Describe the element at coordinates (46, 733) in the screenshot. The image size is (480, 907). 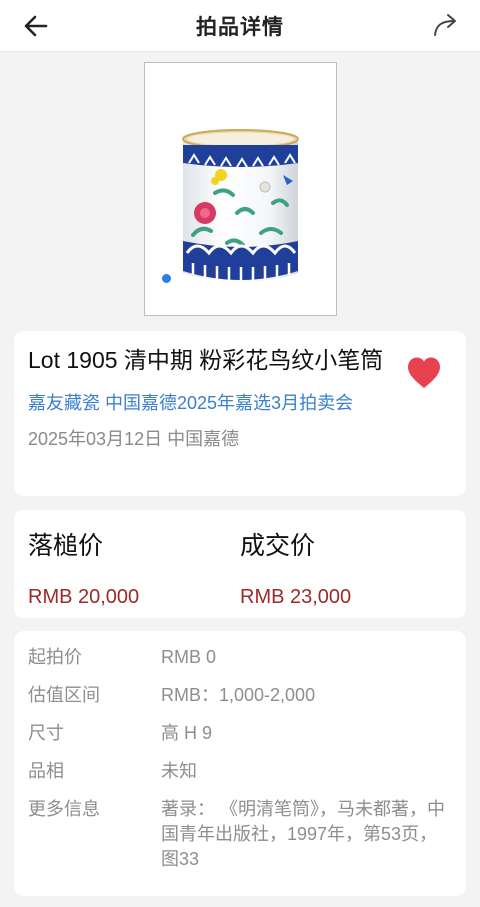
I see `detail-label: 尺寸` at that location.